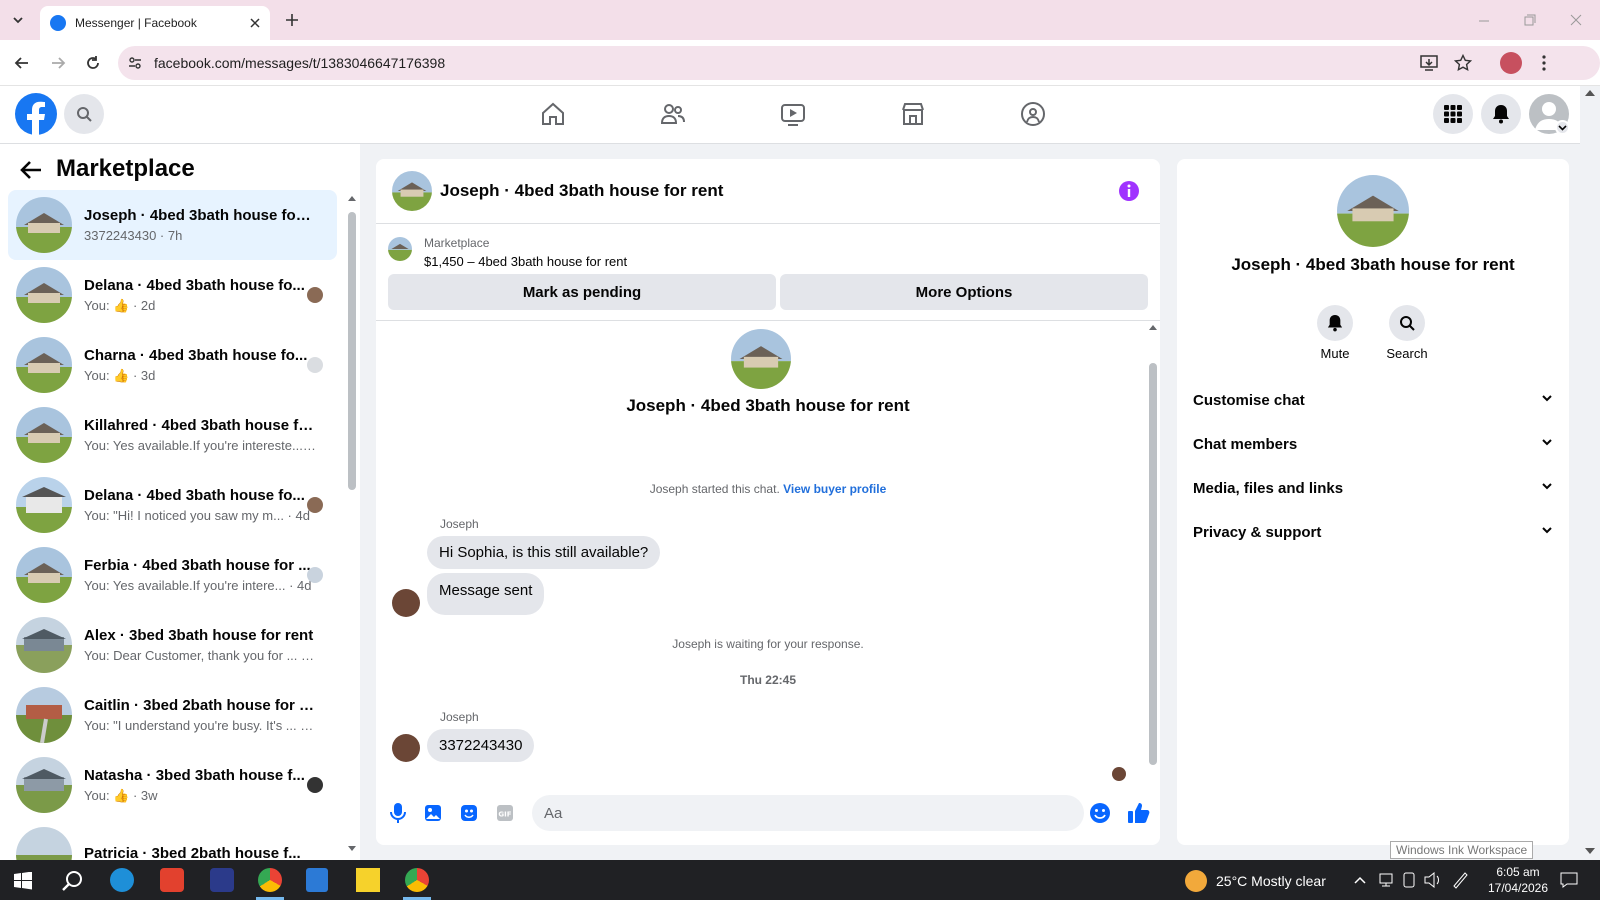  Describe the element at coordinates (255, 23) in the screenshot. I see `close-tab-icon` at that location.